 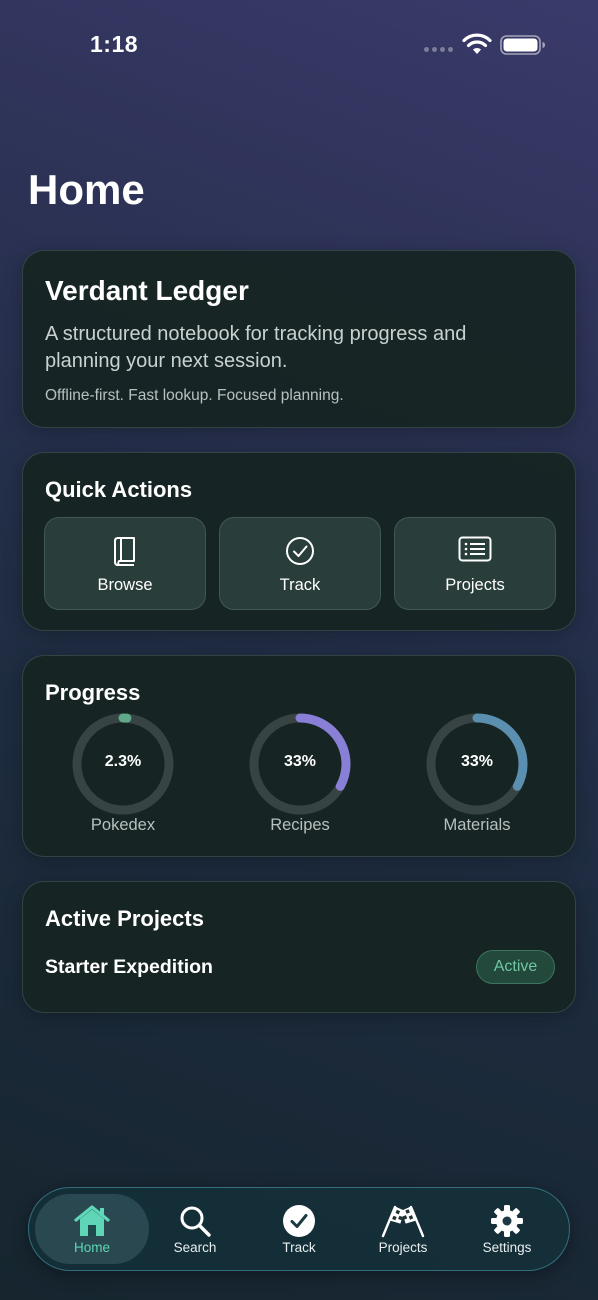 I want to click on materials-label: Materials, so click(x=477, y=825).